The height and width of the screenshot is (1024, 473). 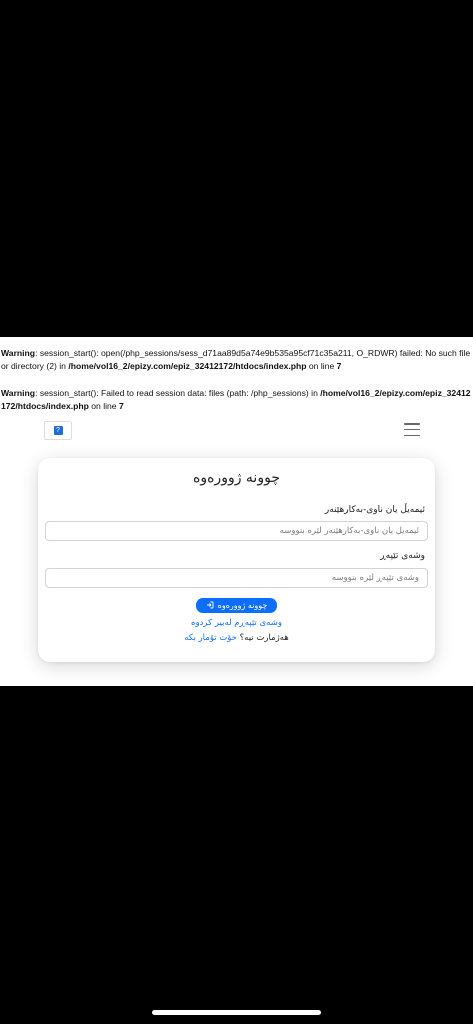 I want to click on sign-in-icon, so click(x=210, y=606).